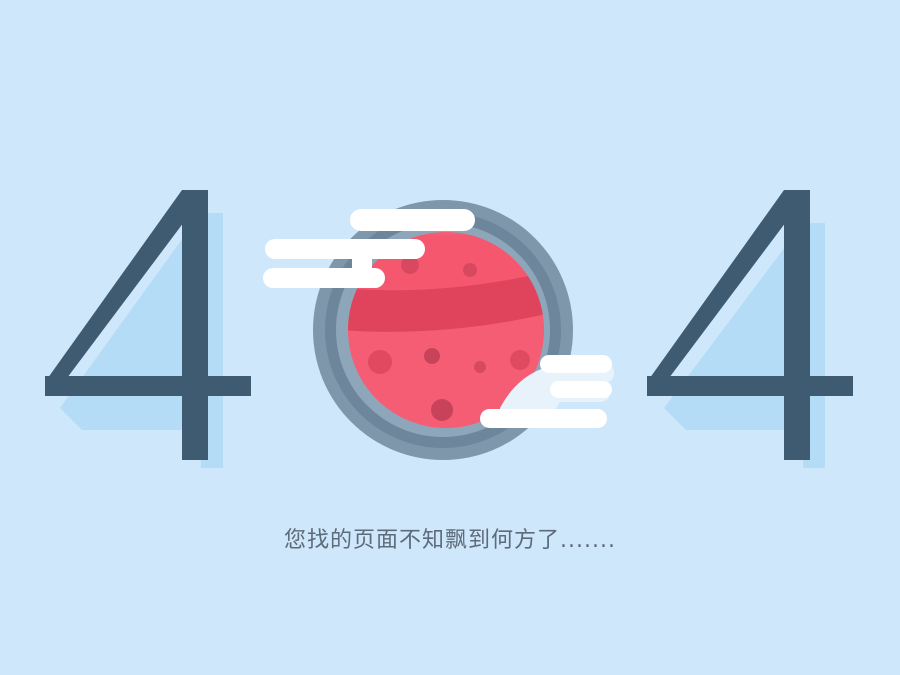  What do you see at coordinates (148, 329) in the screenshot?
I see `digit-four-left` at bounding box center [148, 329].